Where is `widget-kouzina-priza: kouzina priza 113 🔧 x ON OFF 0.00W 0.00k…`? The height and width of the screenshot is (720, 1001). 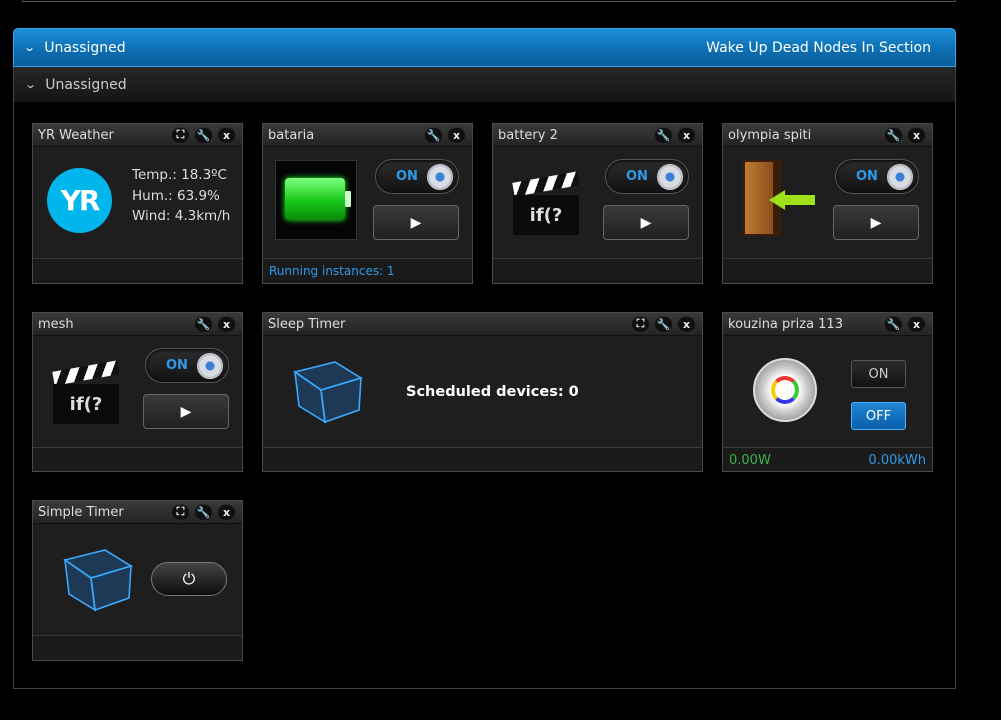 widget-kouzina-priza: kouzina priza 113 🔧 x ON OFF 0.00W 0.00k… is located at coordinates (827, 392).